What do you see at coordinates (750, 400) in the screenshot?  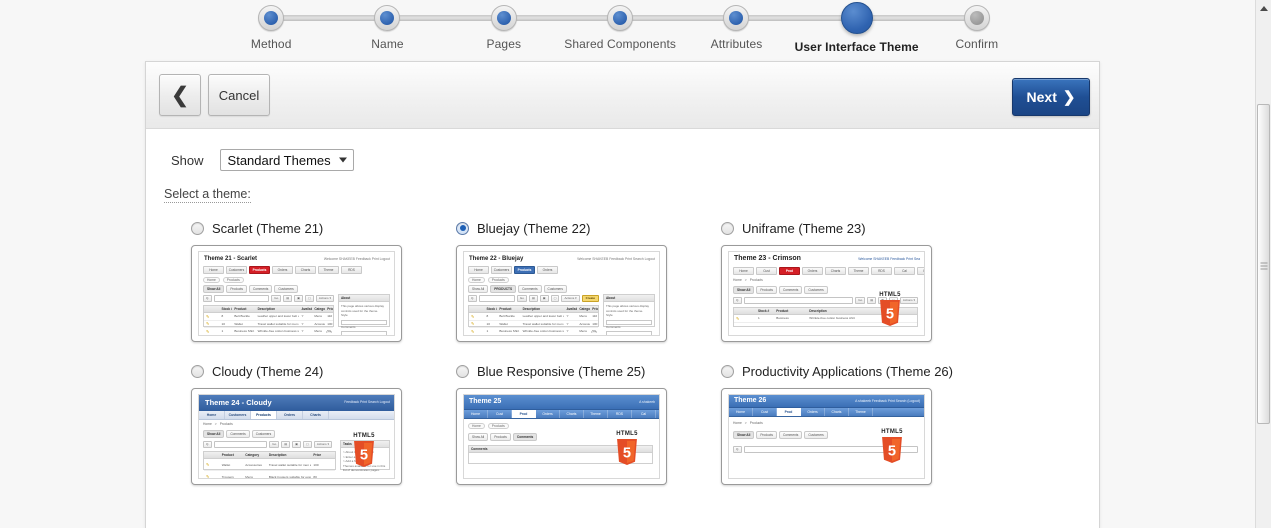 I see `thumb-title: Theme 26` at bounding box center [750, 400].